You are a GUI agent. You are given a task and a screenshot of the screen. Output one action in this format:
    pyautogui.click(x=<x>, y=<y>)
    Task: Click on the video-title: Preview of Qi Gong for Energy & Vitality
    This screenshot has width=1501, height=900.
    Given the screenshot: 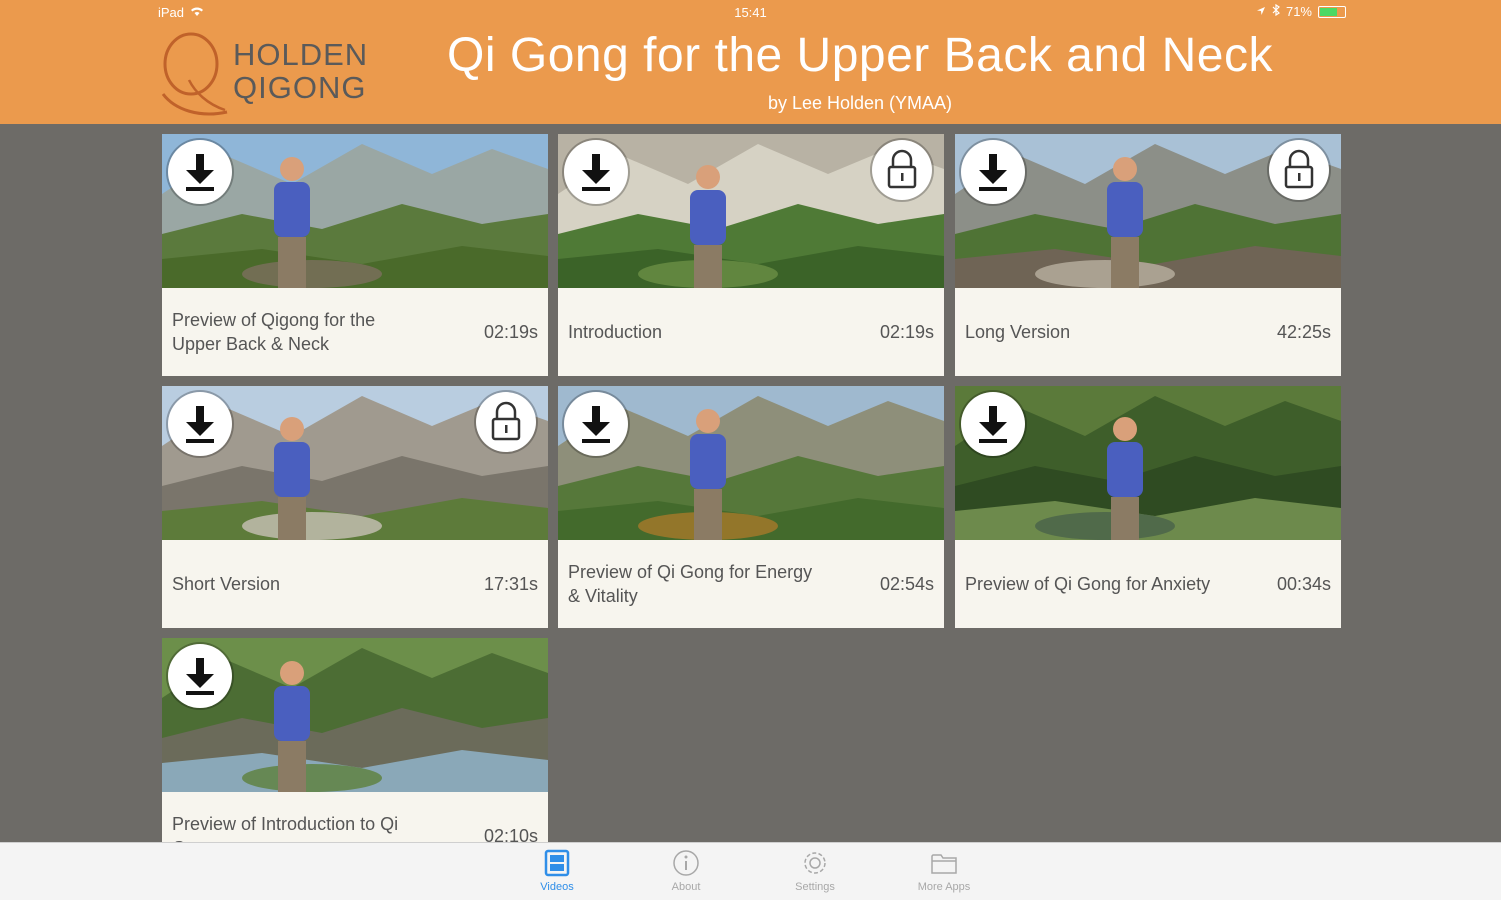 What is the action you would take?
    pyautogui.click(x=690, y=584)
    